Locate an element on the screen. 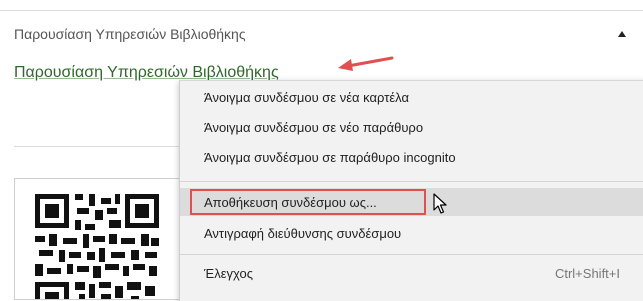 This screenshot has height=301, width=643. content-divider is located at coordinates (97, 146).